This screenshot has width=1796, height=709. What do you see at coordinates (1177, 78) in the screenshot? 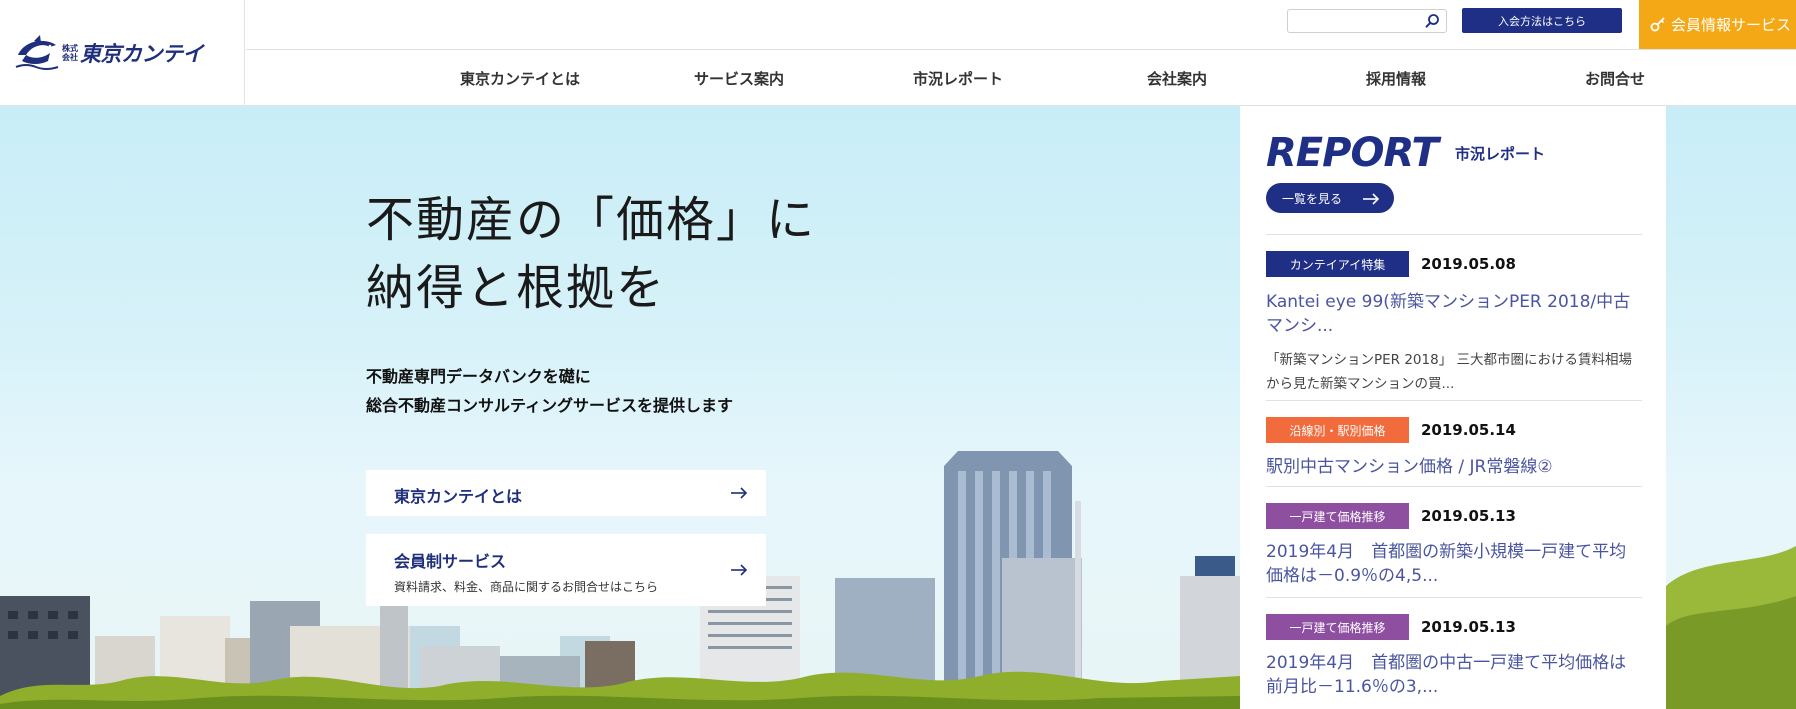
I see `nav-item-company: 会社案内` at bounding box center [1177, 78].